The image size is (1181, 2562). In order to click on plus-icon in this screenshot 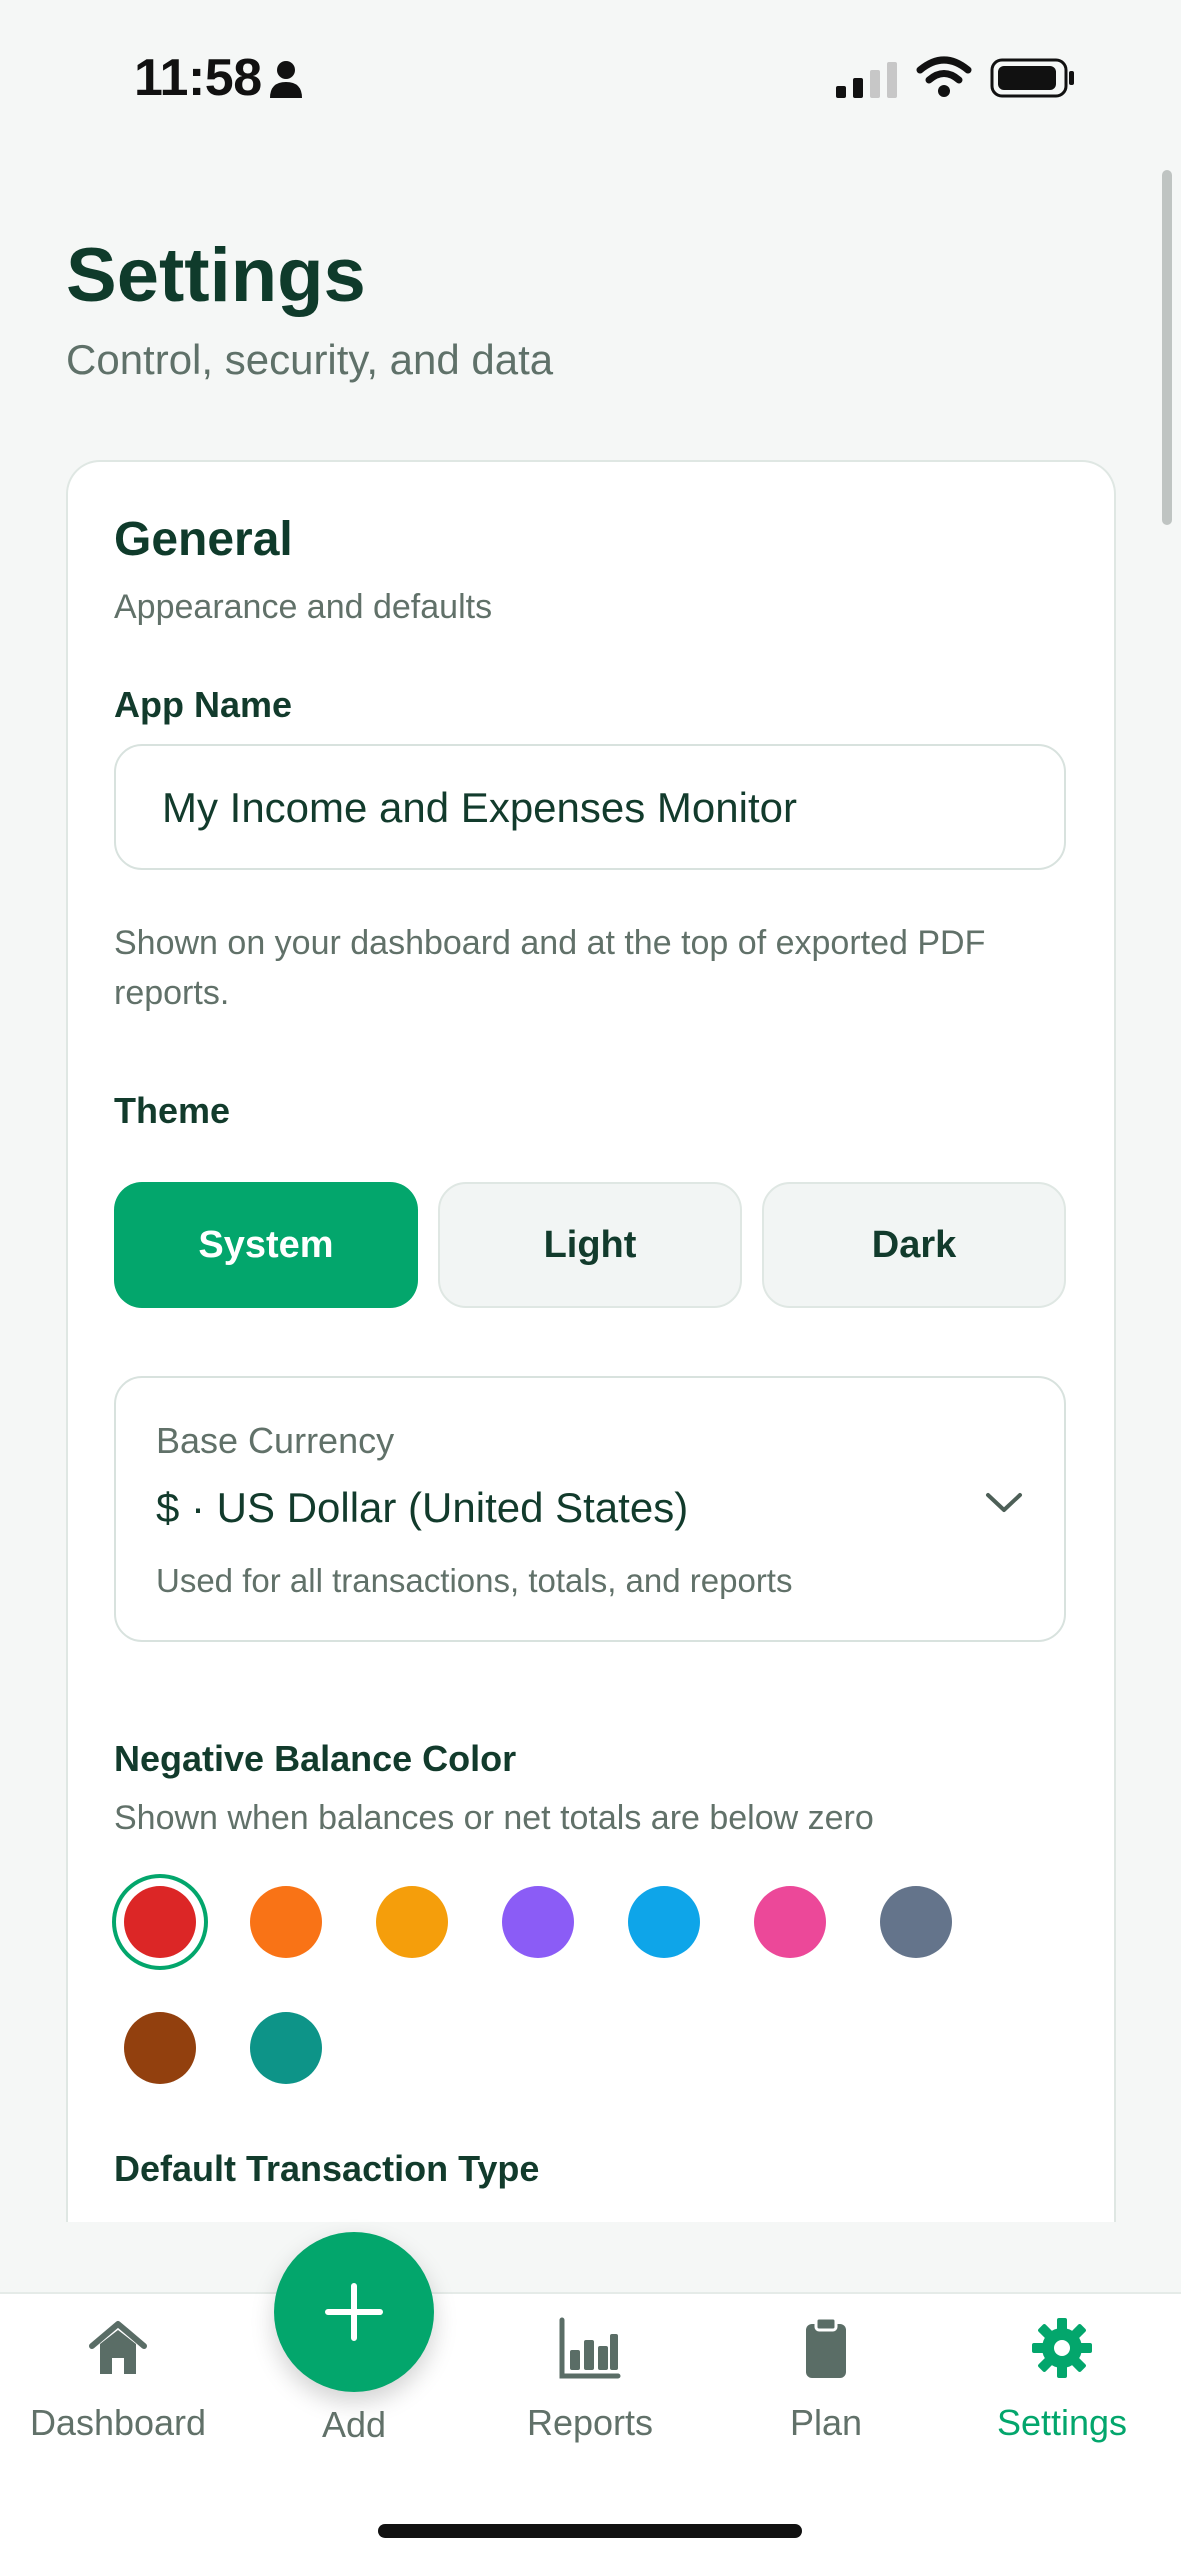, I will do `click(354, 2312)`.